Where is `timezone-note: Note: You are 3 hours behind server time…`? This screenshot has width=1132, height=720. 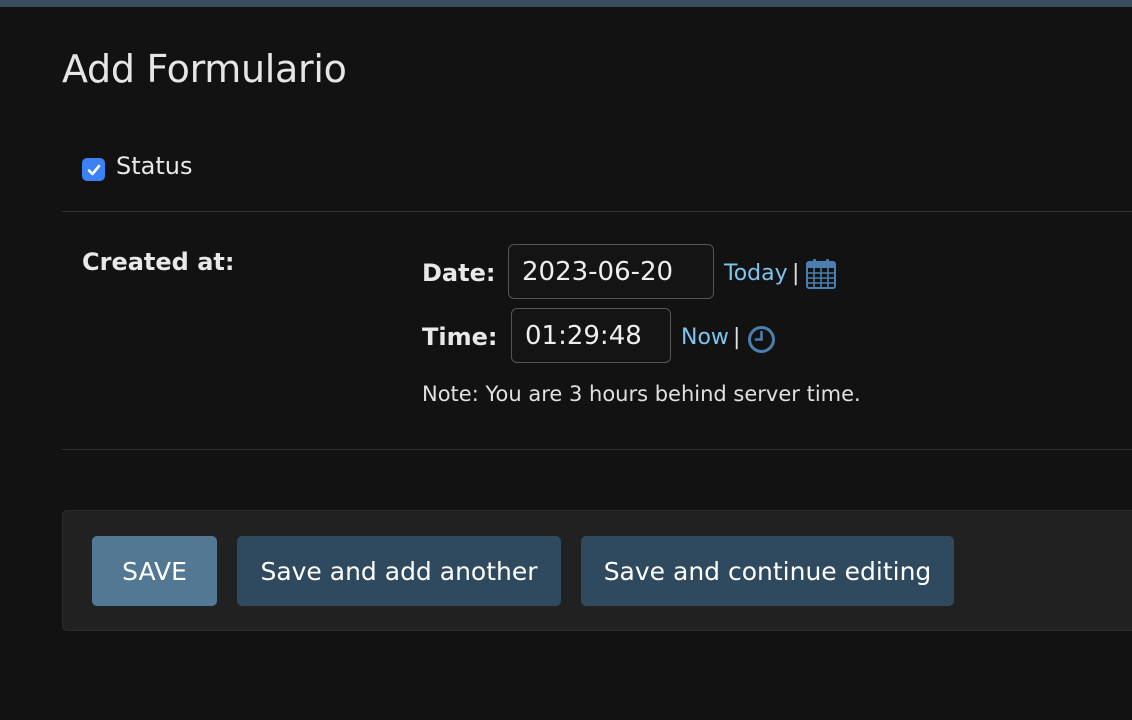
timezone-note: Note: You are 3 hours behind server time… is located at coordinates (641, 394).